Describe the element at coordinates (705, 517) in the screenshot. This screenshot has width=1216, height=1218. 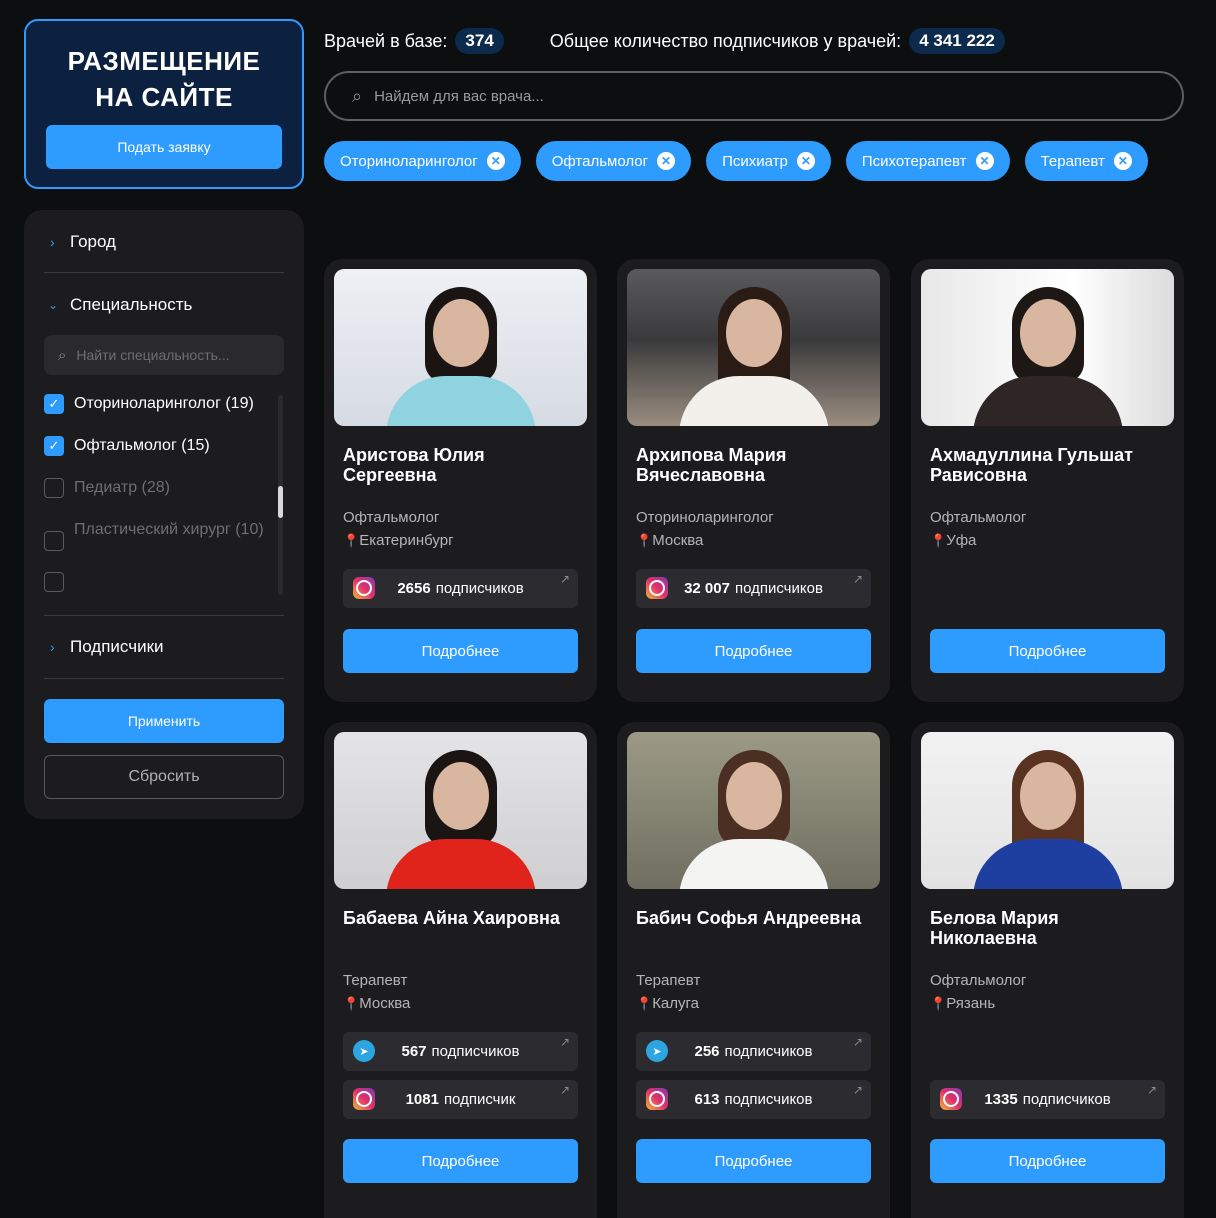
I see `doctor-specialty: Оториноларинголог` at that location.